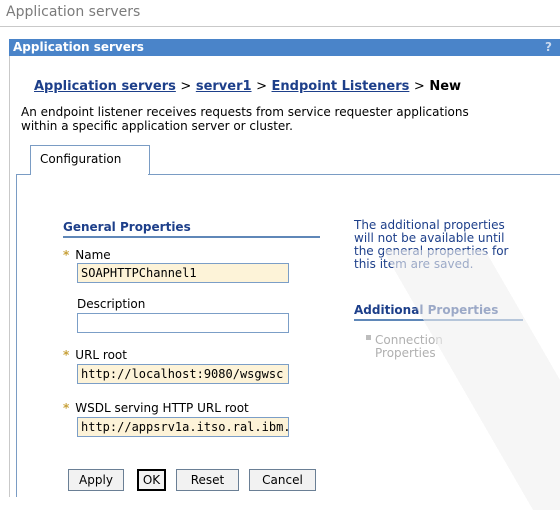  I want to click on panel-title: Application servers, so click(78, 47).